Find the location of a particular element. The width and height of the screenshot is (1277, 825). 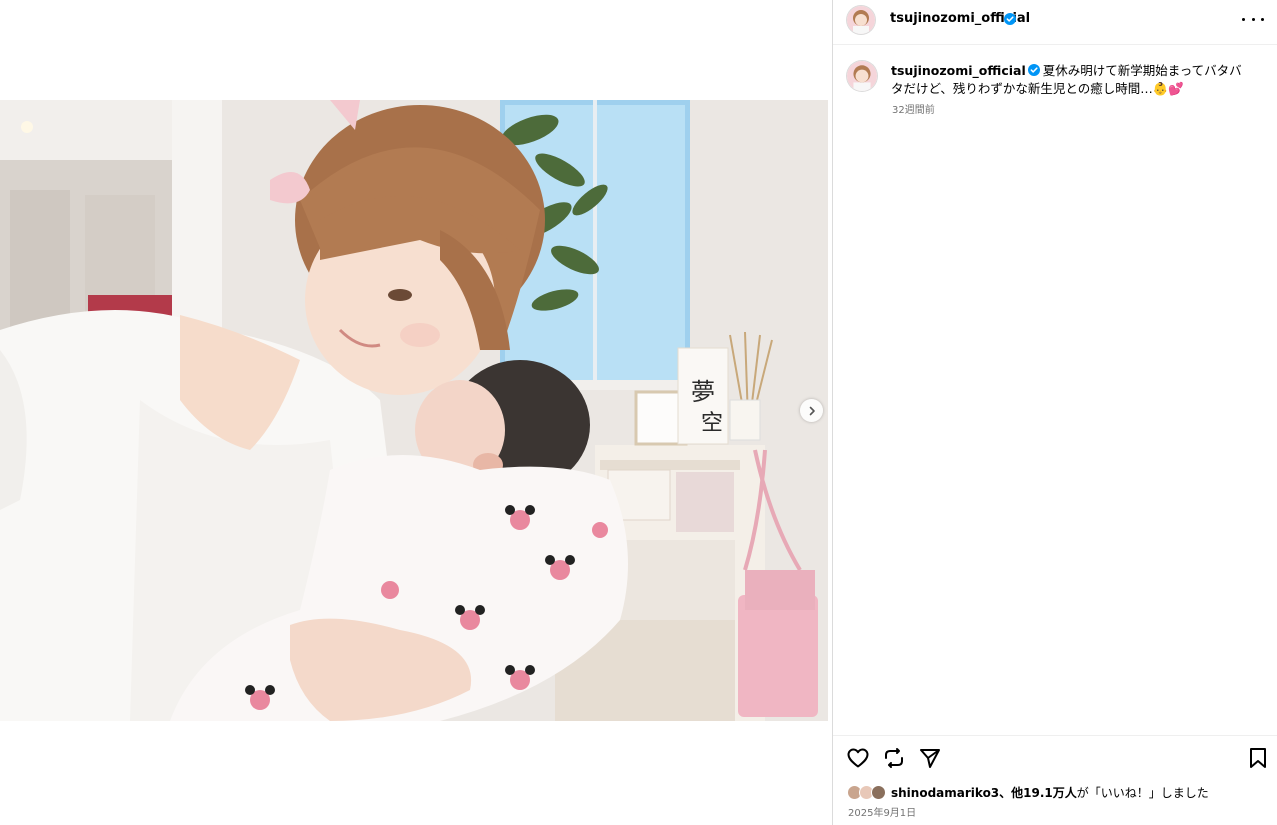

chevron-right-icon is located at coordinates (812, 410).